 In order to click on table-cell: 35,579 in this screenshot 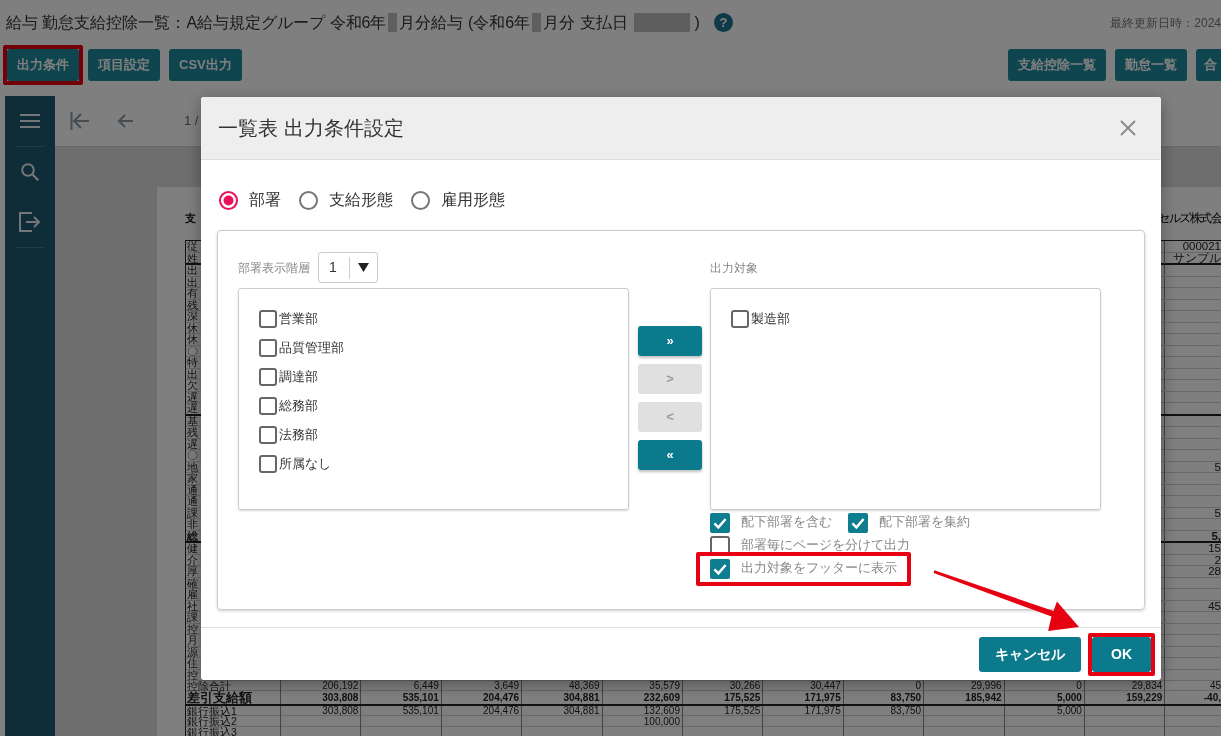, I will do `click(664, 686)`.